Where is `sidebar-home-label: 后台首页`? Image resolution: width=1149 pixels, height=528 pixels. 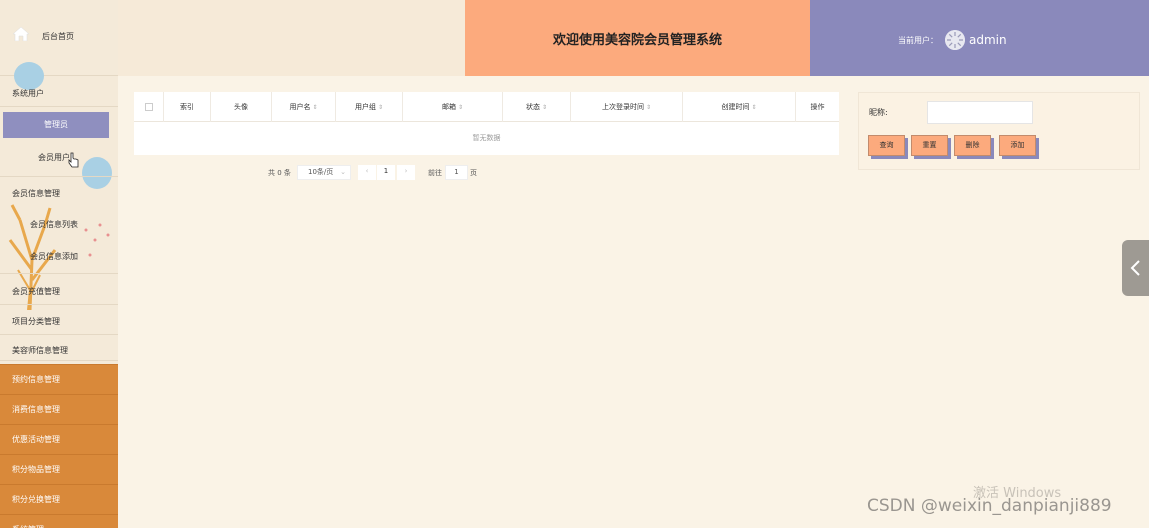 sidebar-home-label: 后台首页 is located at coordinates (58, 36).